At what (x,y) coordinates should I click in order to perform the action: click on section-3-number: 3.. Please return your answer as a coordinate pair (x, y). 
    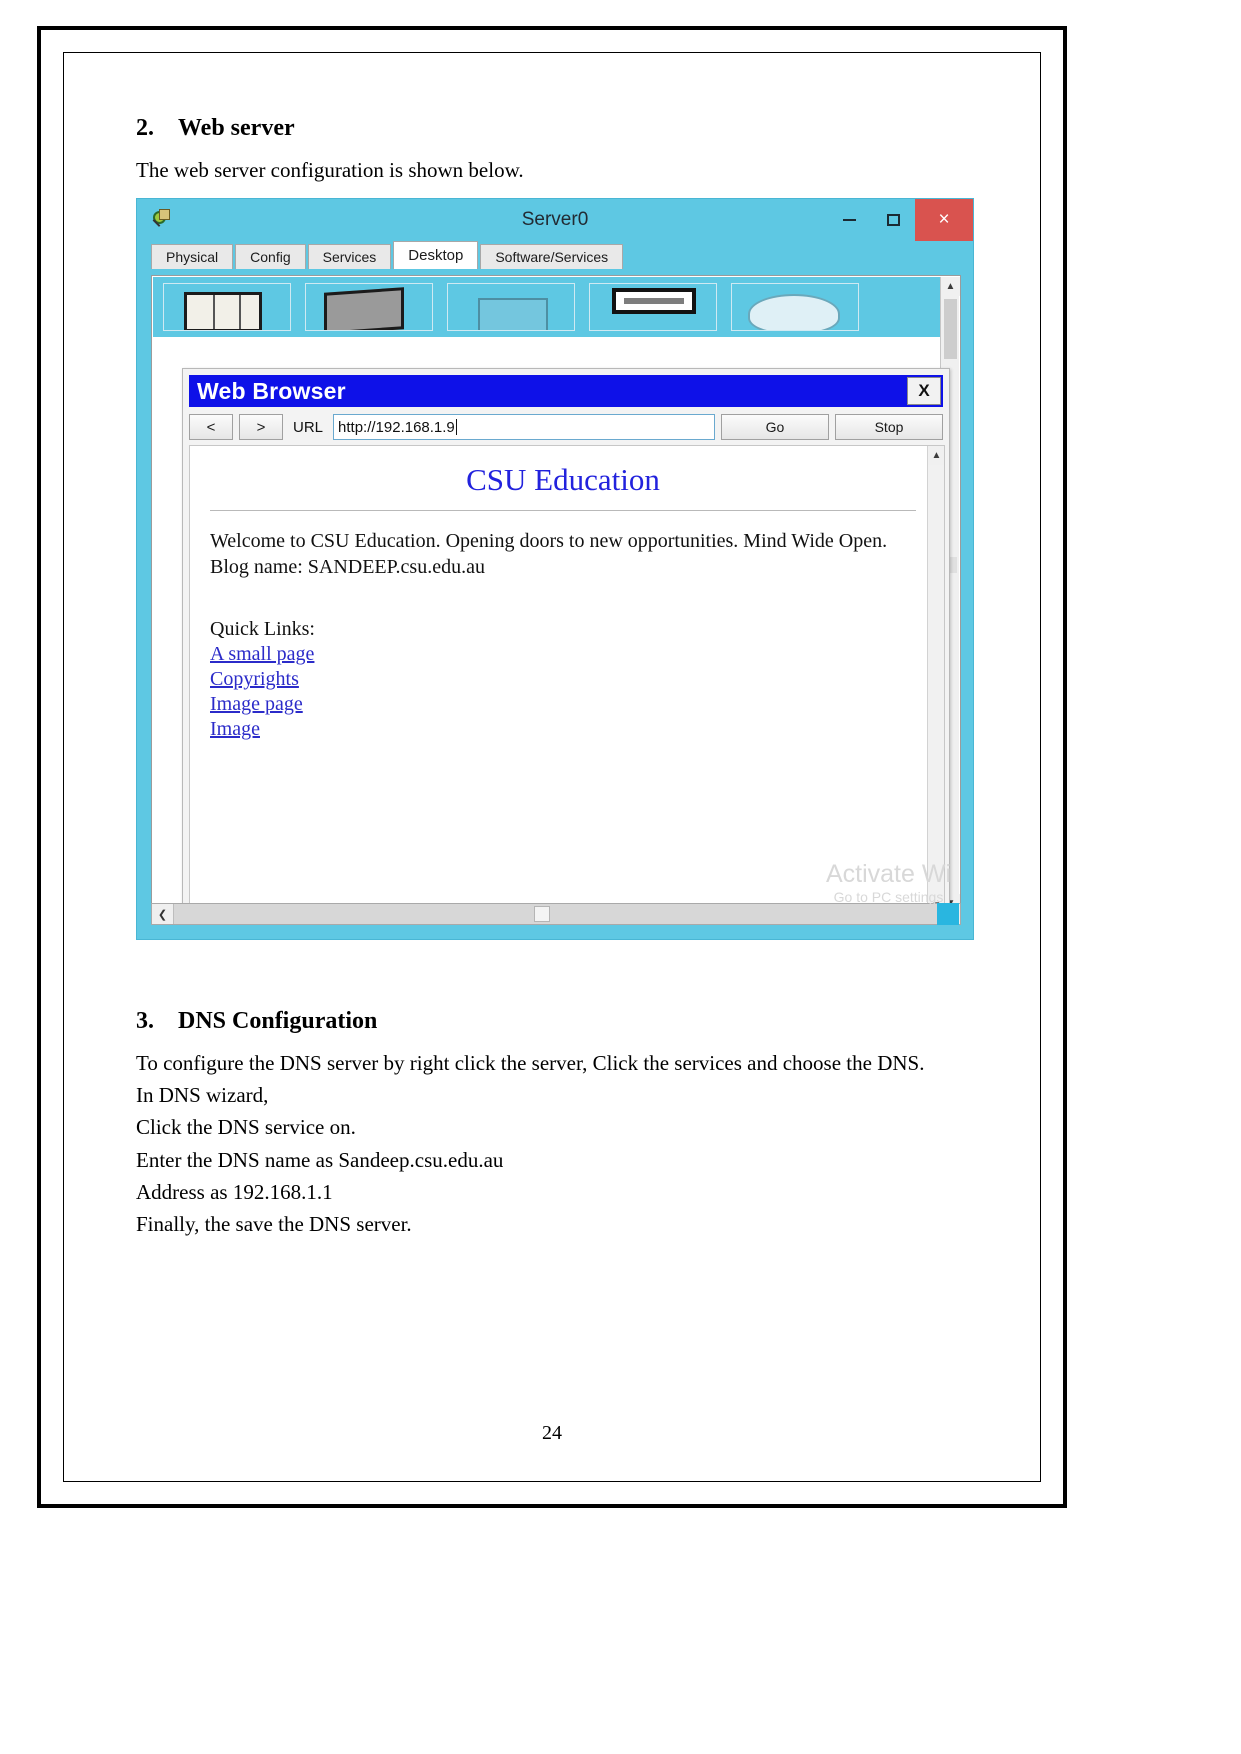
    Looking at the image, I should click on (145, 1021).